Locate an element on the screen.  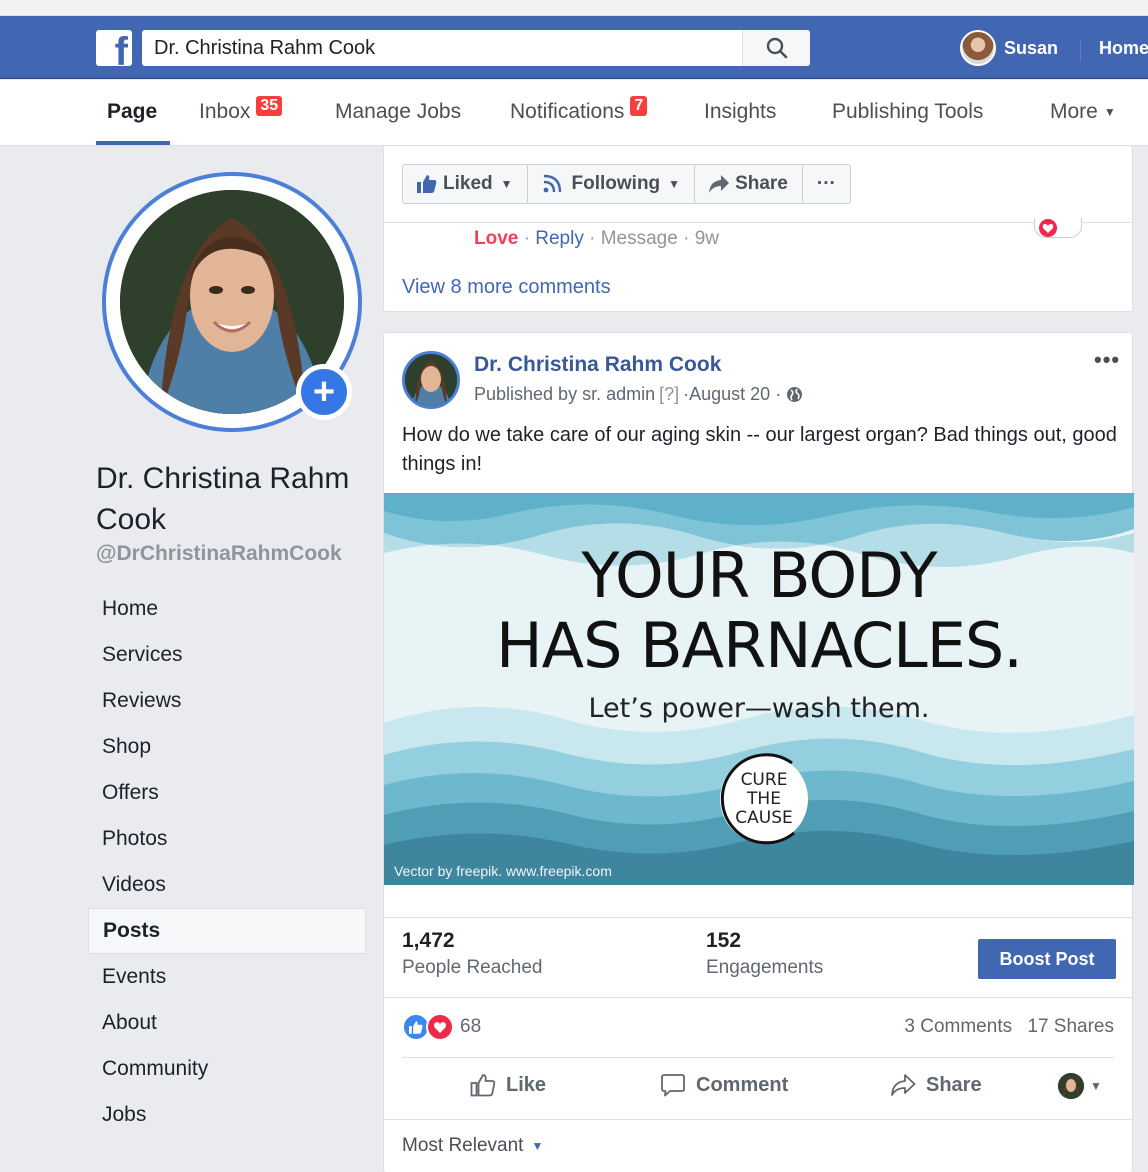
browser-strip is located at coordinates (574, 8).